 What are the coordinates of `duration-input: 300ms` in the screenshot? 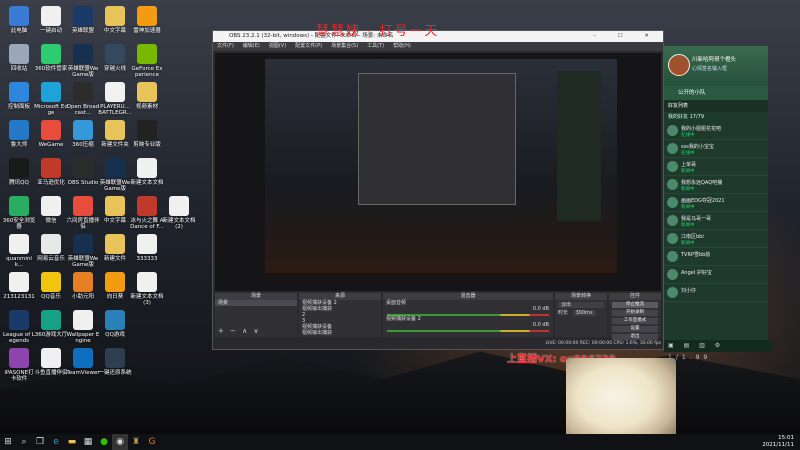 It's located at (584, 313).